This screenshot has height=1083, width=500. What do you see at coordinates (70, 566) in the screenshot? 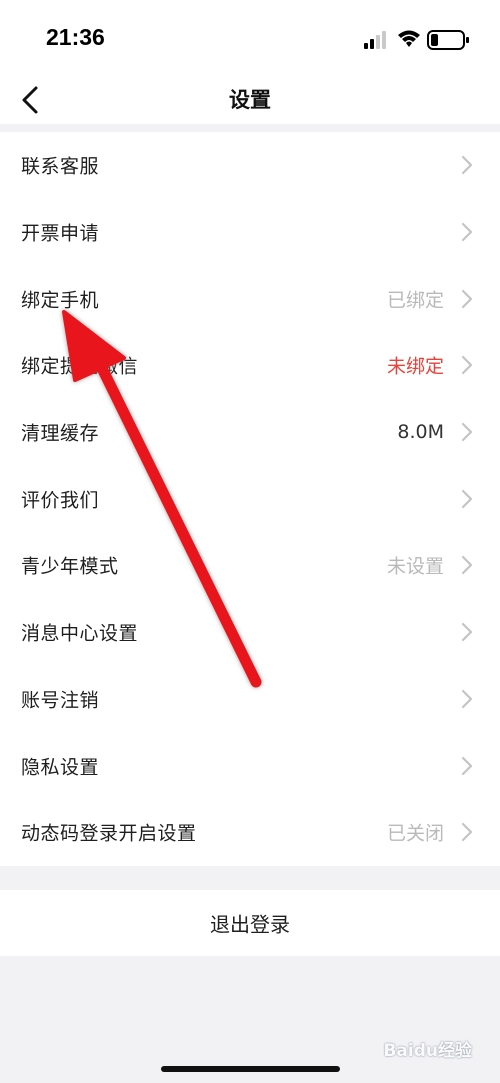
I see `setting-label: 青少年模式` at bounding box center [70, 566].